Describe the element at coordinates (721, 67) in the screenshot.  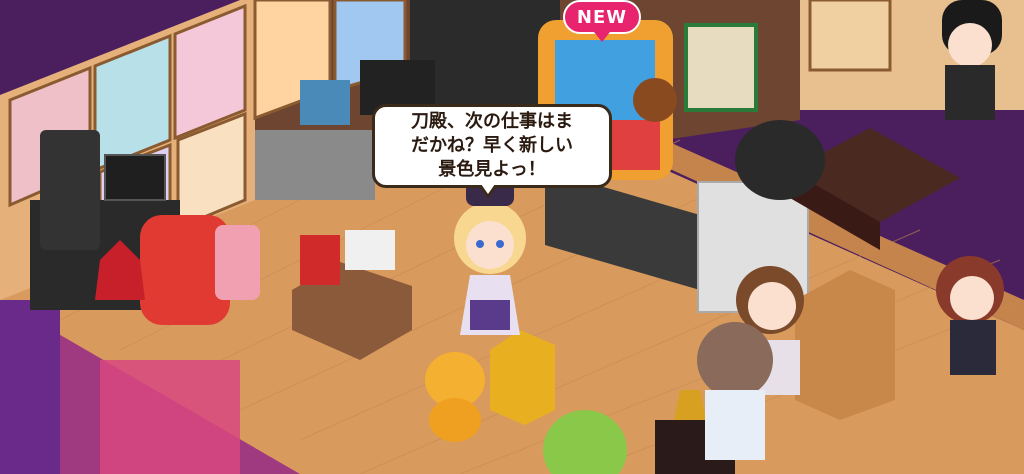
I see `map-easel` at that location.